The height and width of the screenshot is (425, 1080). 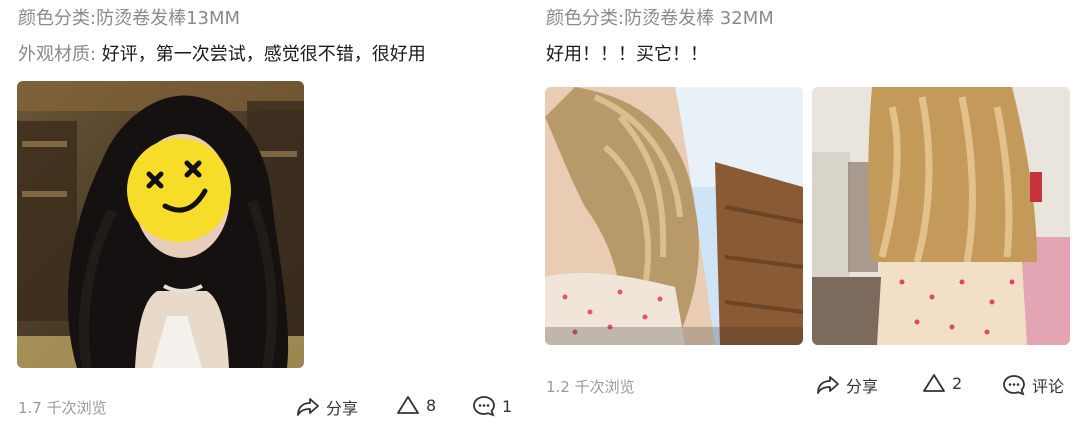 I want to click on comment-count: 1, so click(x=507, y=406).